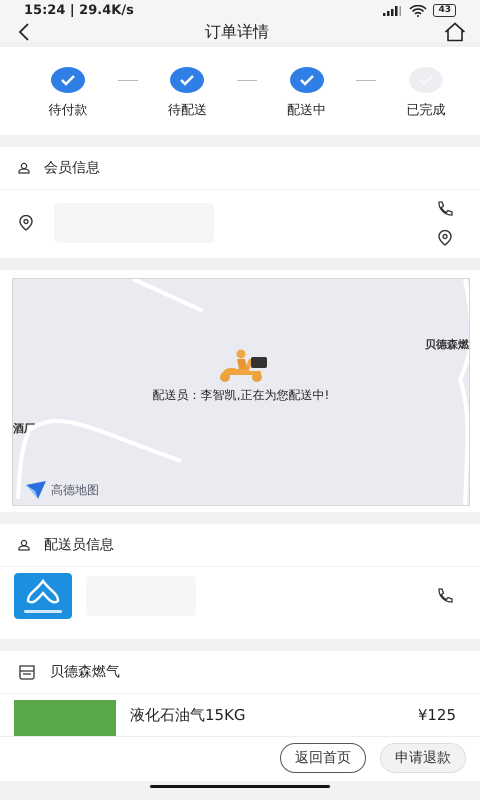 Image resolution: width=480 pixels, height=800 pixels. What do you see at coordinates (437, 714) in the screenshot?
I see `product-price: ¥125` at bounding box center [437, 714].